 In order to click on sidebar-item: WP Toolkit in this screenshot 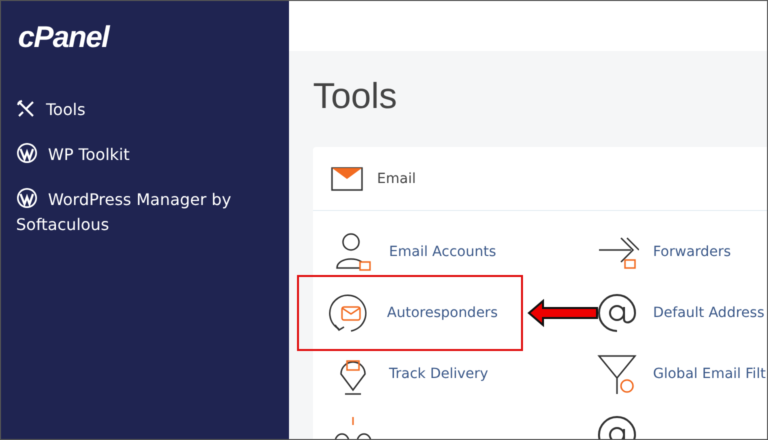, I will do `click(152, 154)`.